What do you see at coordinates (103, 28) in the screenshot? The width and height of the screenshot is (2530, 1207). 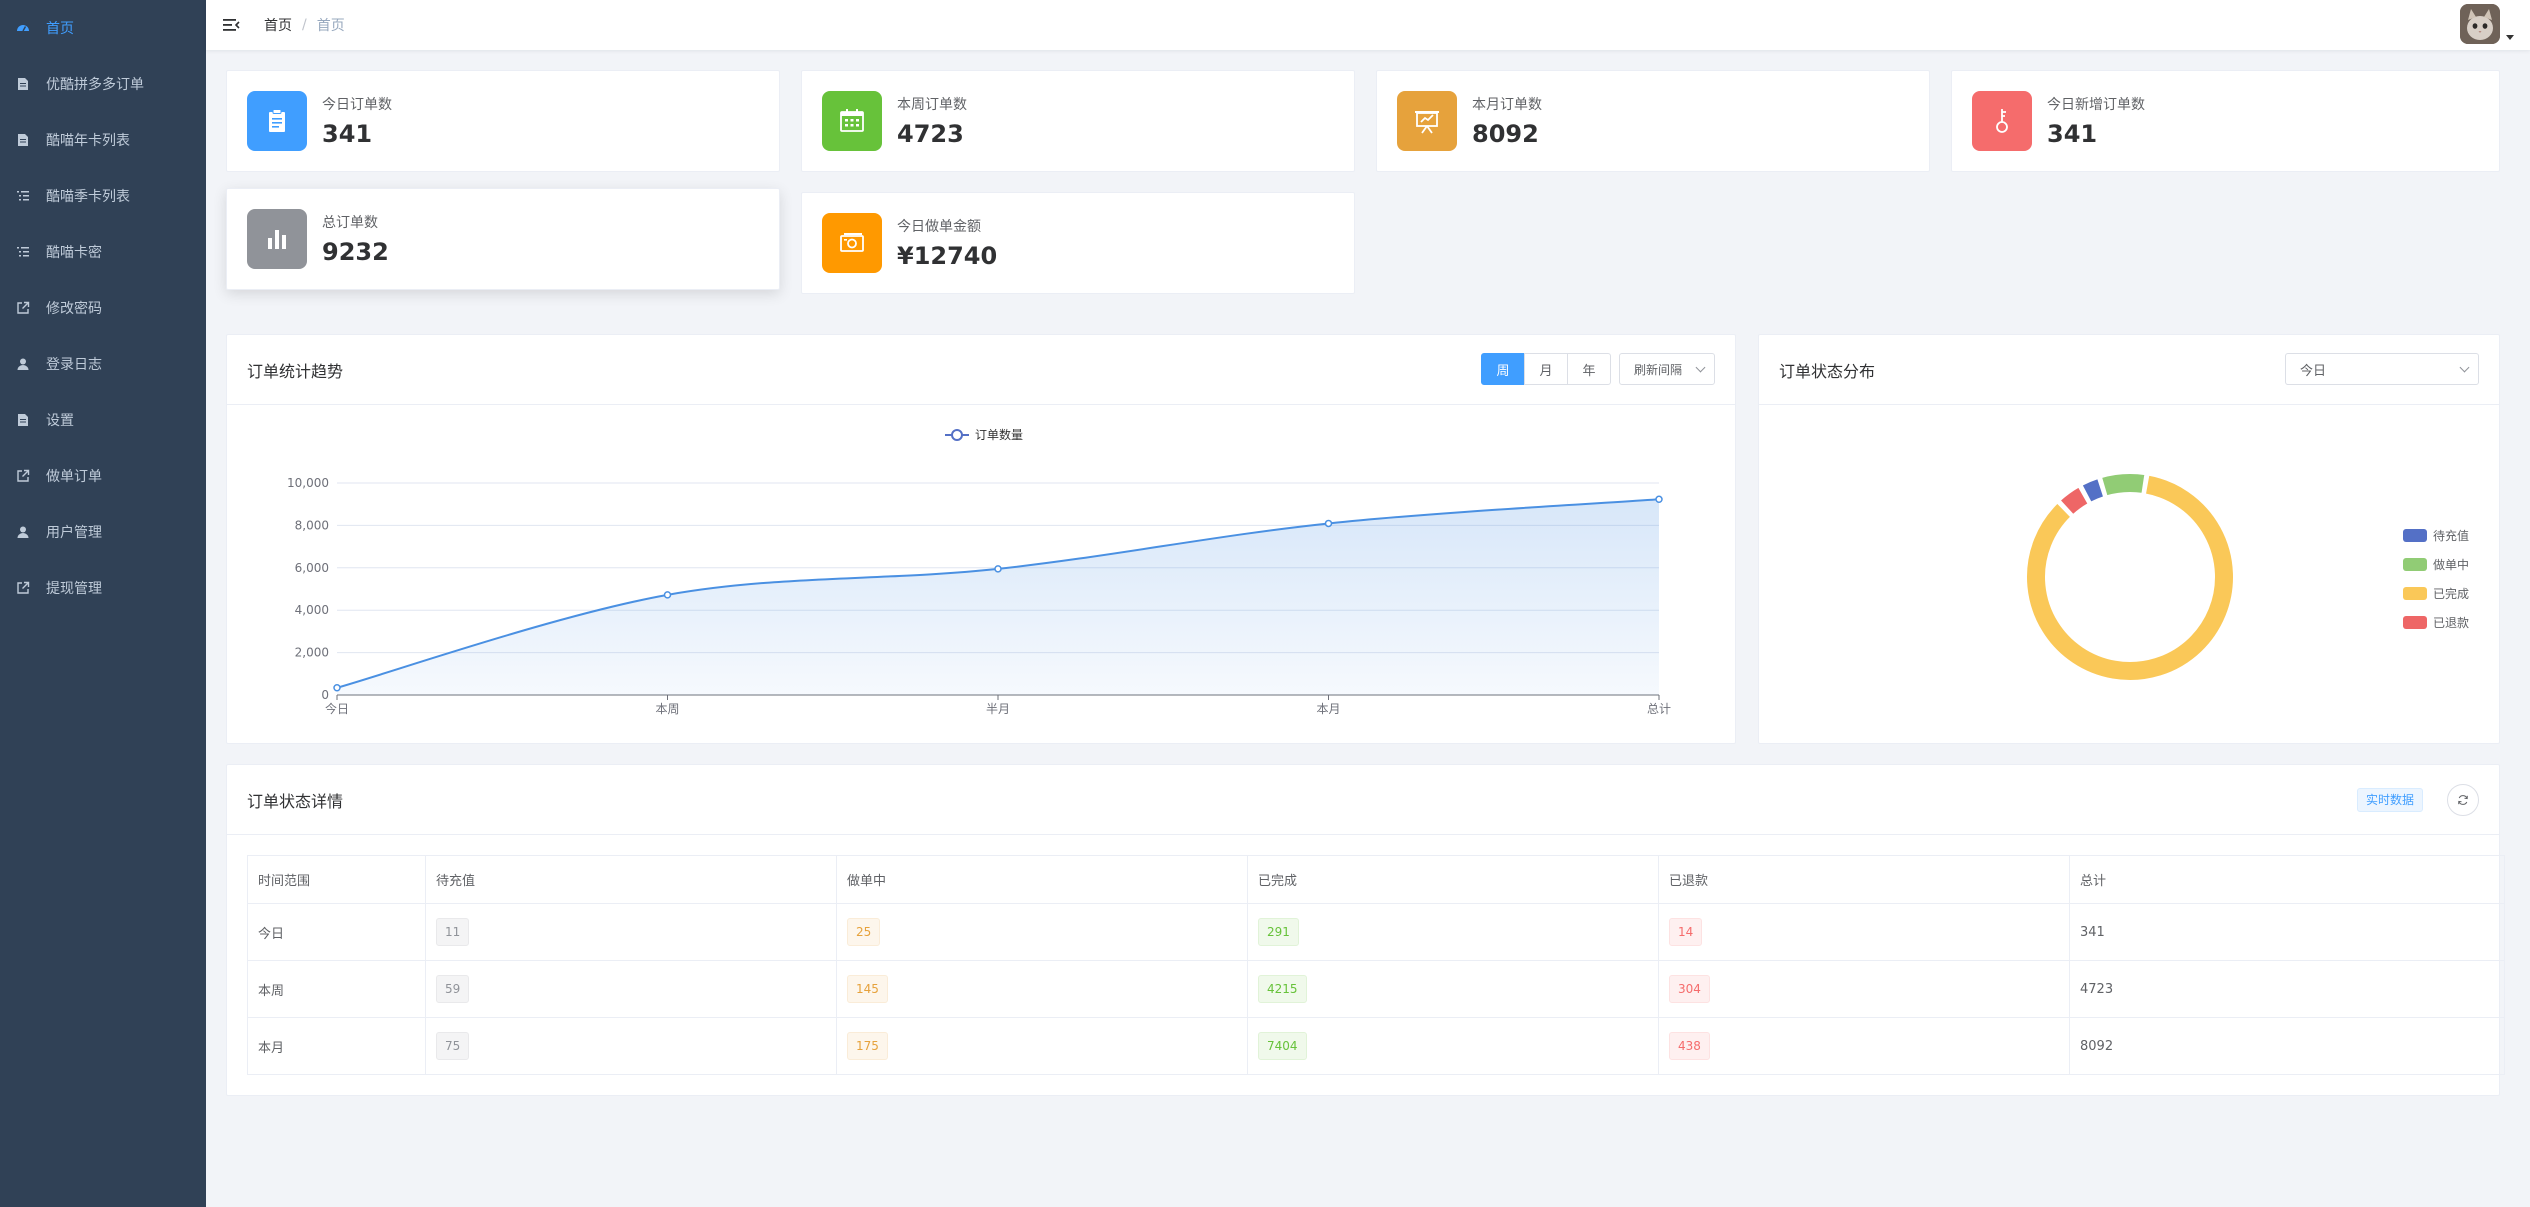 I see `sidebar-item: 首页` at bounding box center [103, 28].